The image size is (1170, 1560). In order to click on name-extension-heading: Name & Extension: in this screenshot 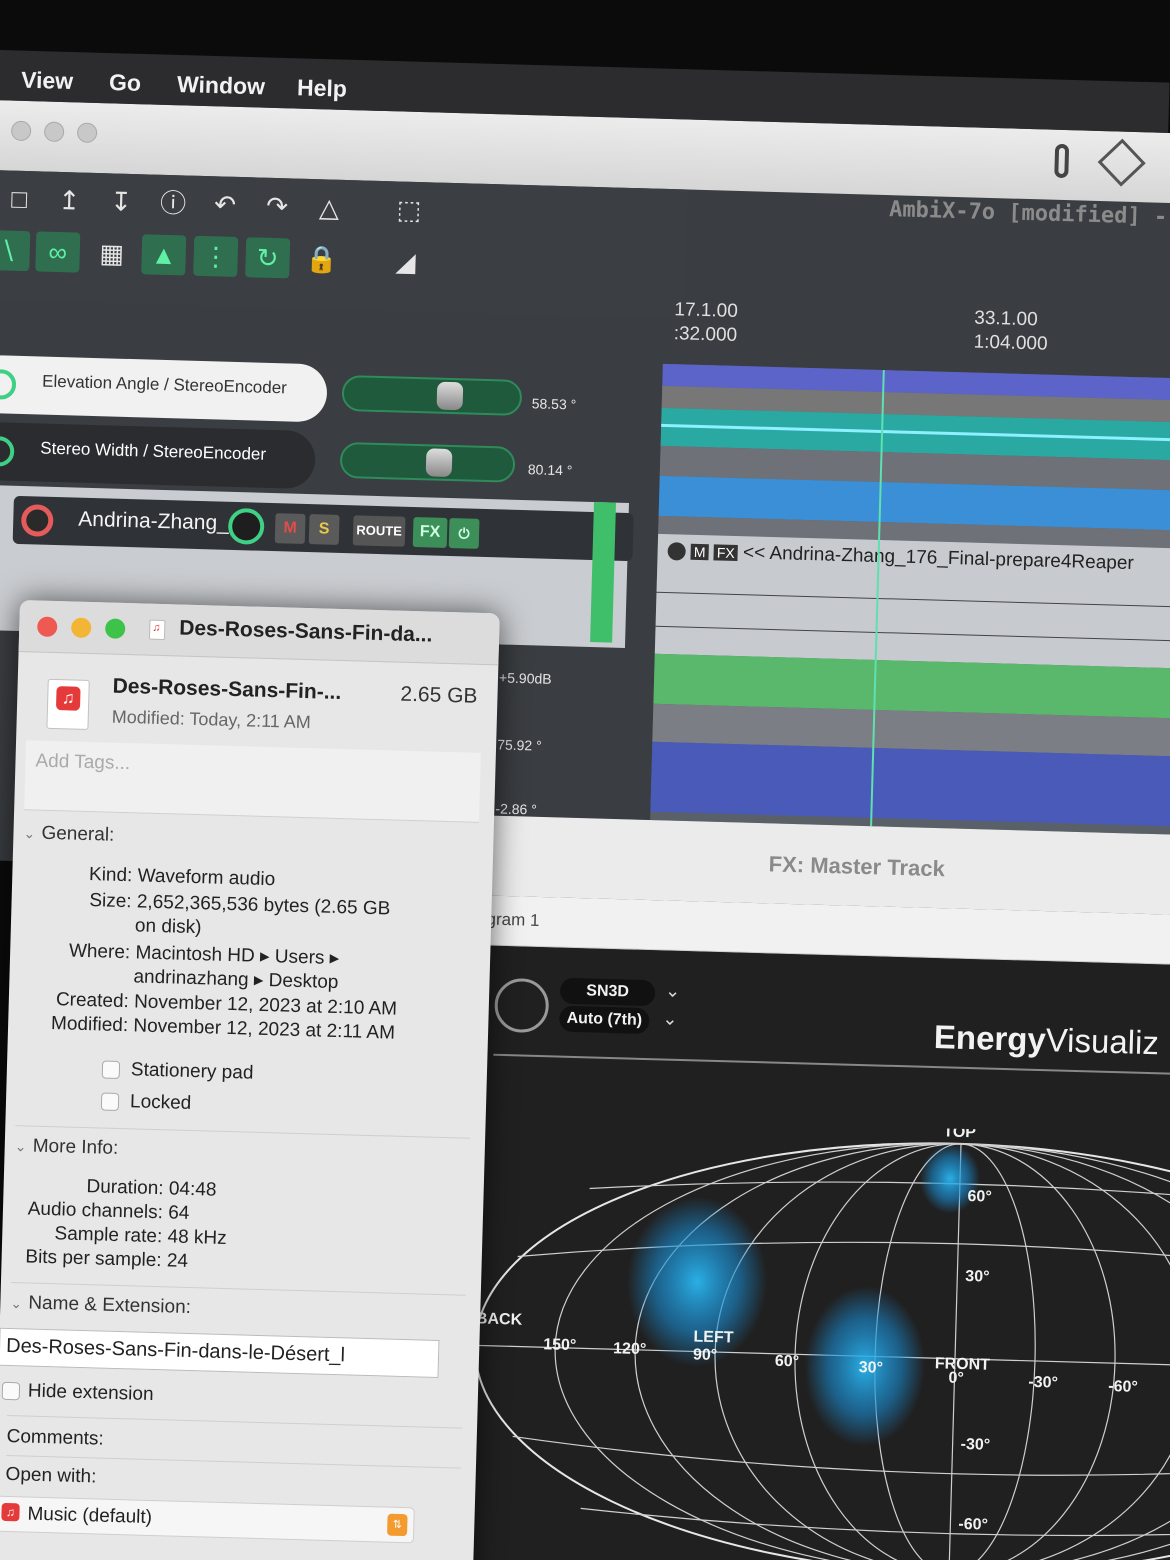, I will do `click(110, 1305)`.